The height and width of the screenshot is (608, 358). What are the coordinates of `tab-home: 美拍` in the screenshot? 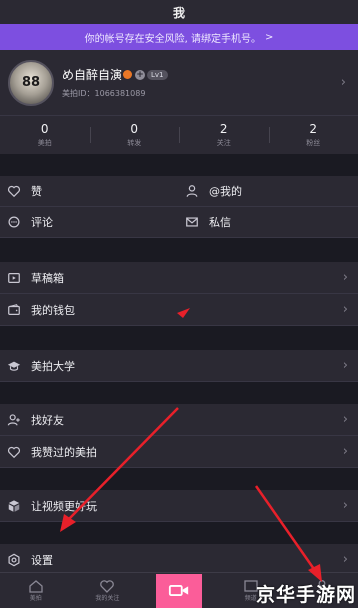 It's located at (36, 590).